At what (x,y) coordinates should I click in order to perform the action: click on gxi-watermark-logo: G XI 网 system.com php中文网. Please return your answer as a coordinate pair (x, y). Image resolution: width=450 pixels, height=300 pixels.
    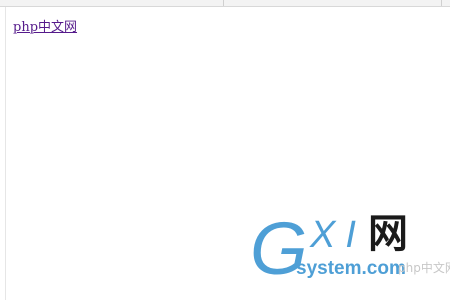
    Looking at the image, I should click on (349, 253).